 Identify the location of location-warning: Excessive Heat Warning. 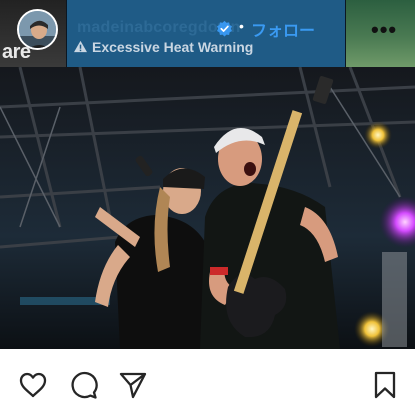
(163, 47).